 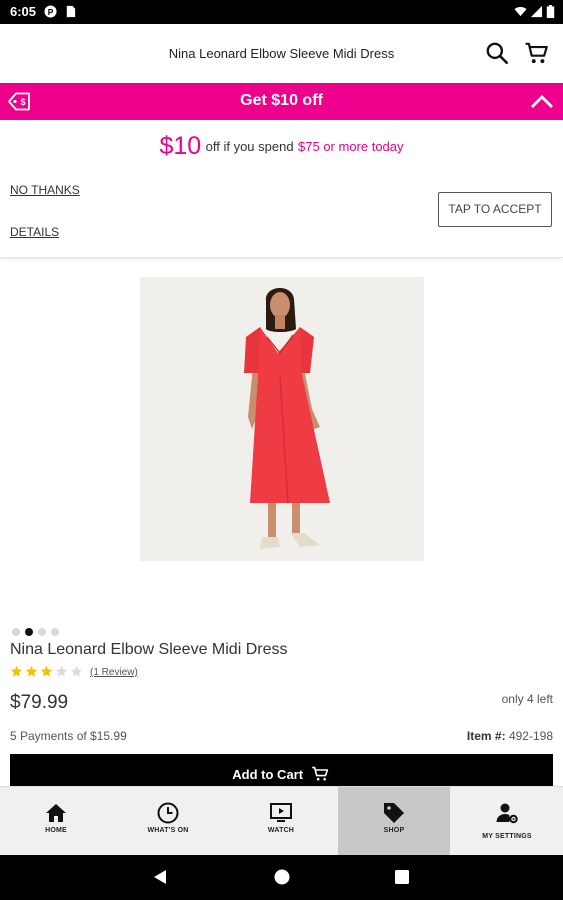 What do you see at coordinates (34, 232) in the screenshot?
I see `details-link: DETAILS` at bounding box center [34, 232].